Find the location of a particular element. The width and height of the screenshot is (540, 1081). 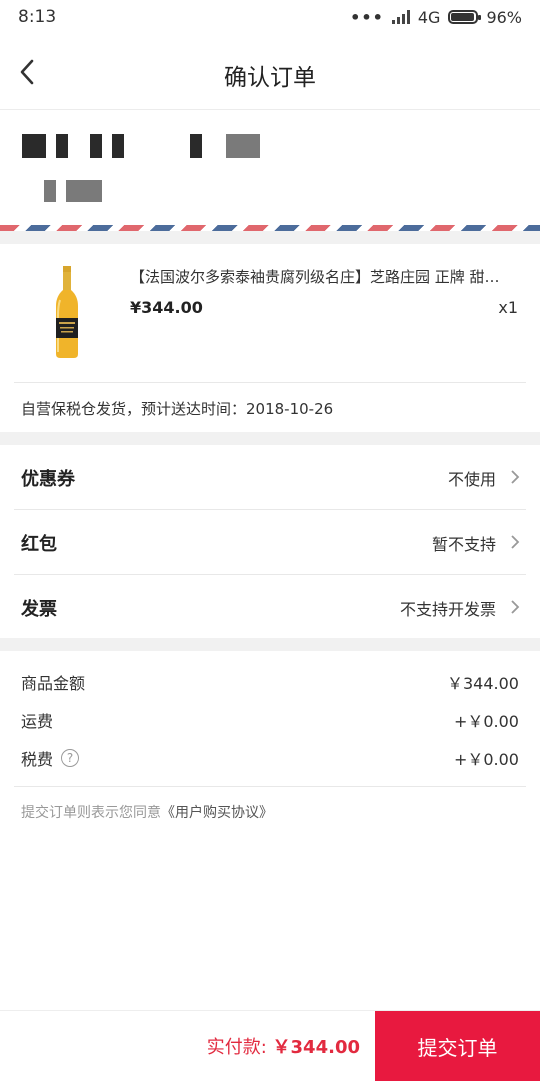

battery-icon is located at coordinates (465, 17).